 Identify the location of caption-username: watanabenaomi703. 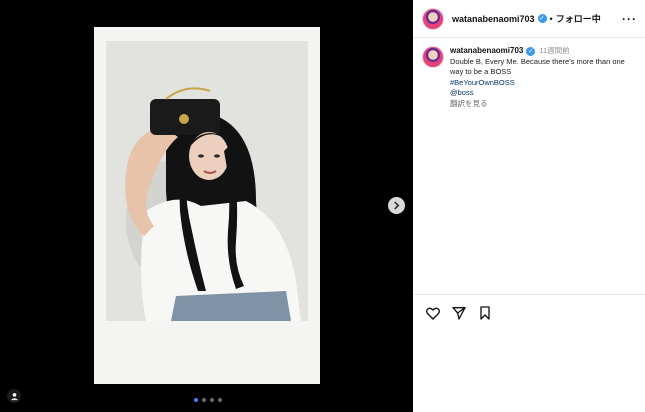
(486, 51).